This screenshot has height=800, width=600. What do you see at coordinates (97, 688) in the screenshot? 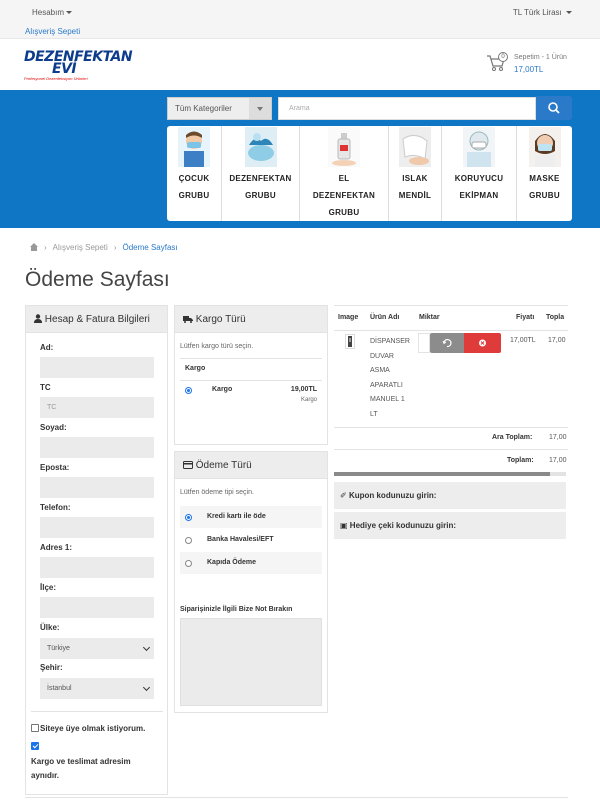
I see `city-select: İstanbul` at bounding box center [97, 688].